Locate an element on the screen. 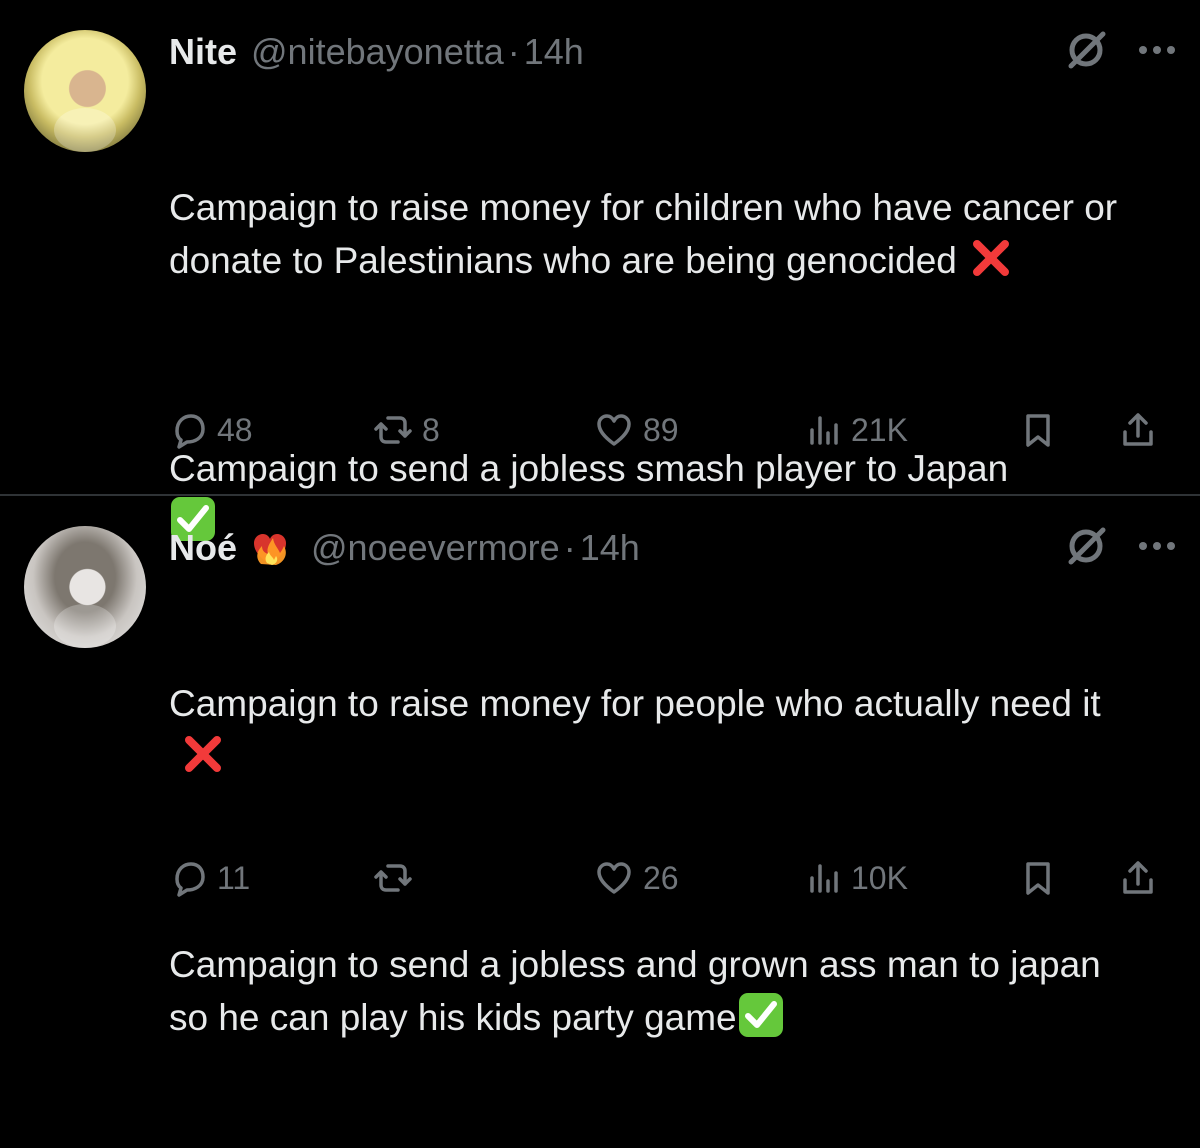 The height and width of the screenshot is (1148, 1200). views-button: 10K is located at coordinates (857, 878).